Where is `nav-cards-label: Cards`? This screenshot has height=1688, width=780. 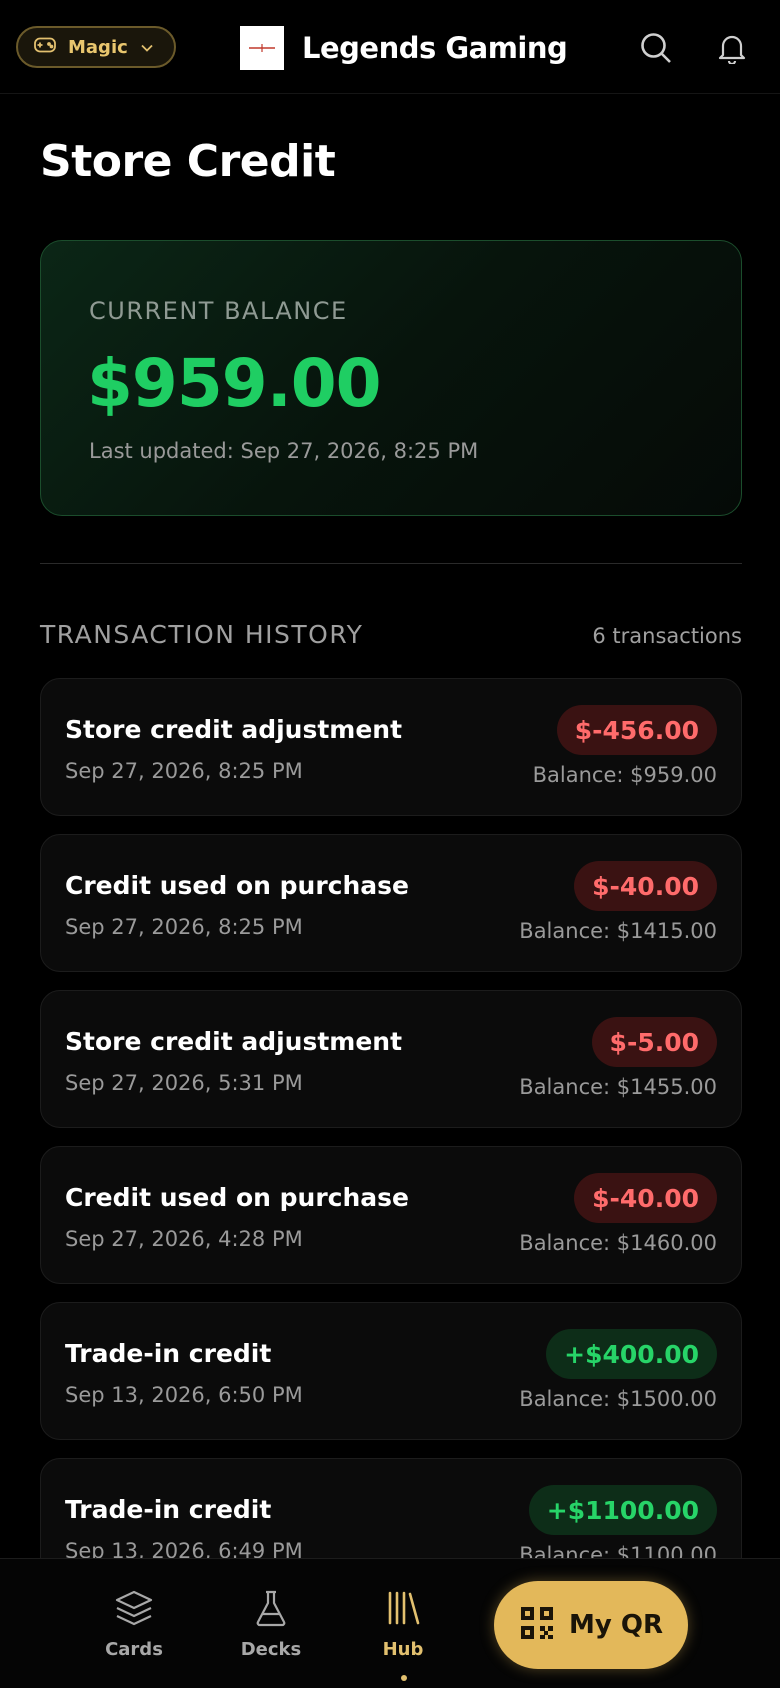
nav-cards-label: Cards is located at coordinates (134, 1649).